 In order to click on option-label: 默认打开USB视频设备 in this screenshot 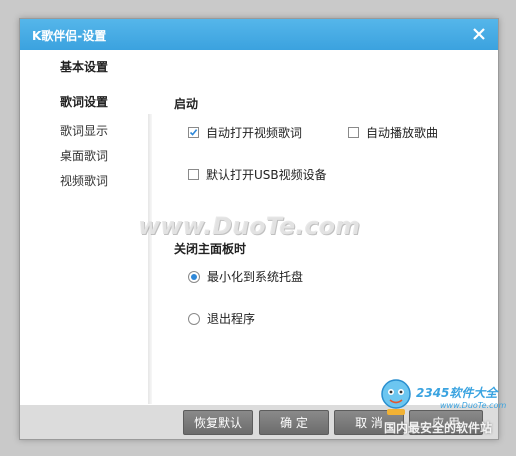, I will do `click(266, 175)`.